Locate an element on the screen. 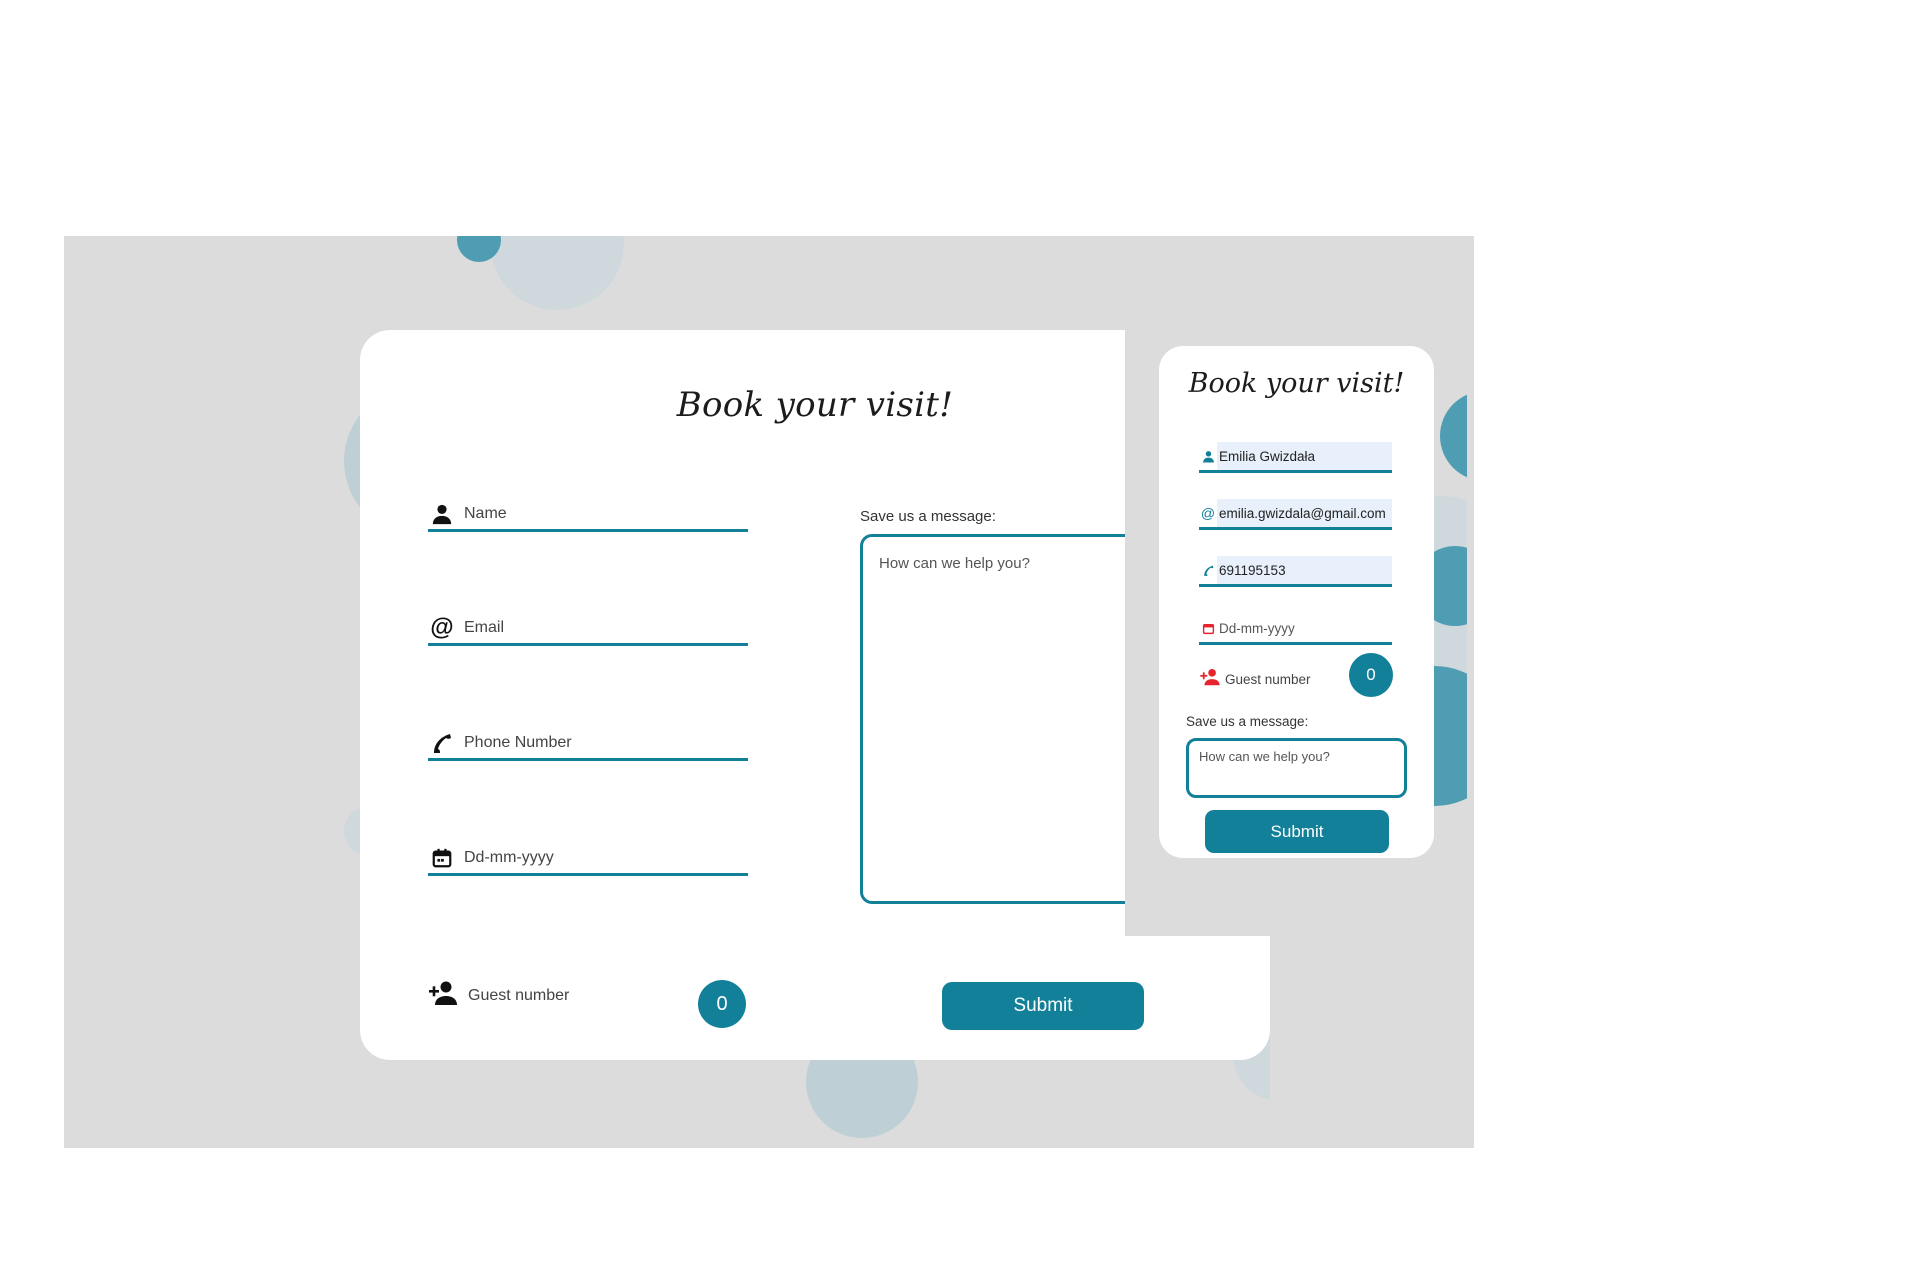 The height and width of the screenshot is (1280, 1920). message-label: Save us a message: is located at coordinates (928, 516).